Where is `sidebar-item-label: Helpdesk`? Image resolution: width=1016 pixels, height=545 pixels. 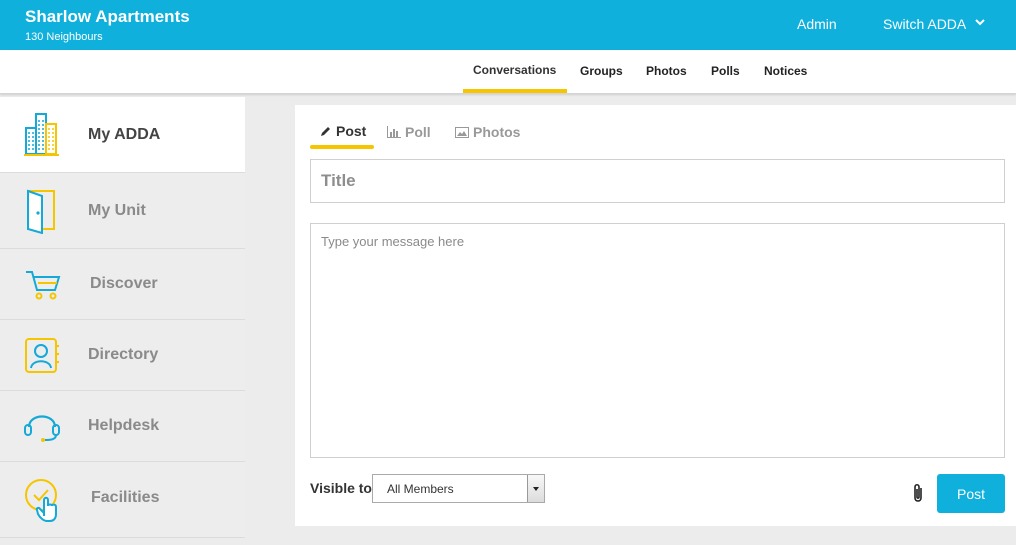
sidebar-item-label: Helpdesk is located at coordinates (124, 425).